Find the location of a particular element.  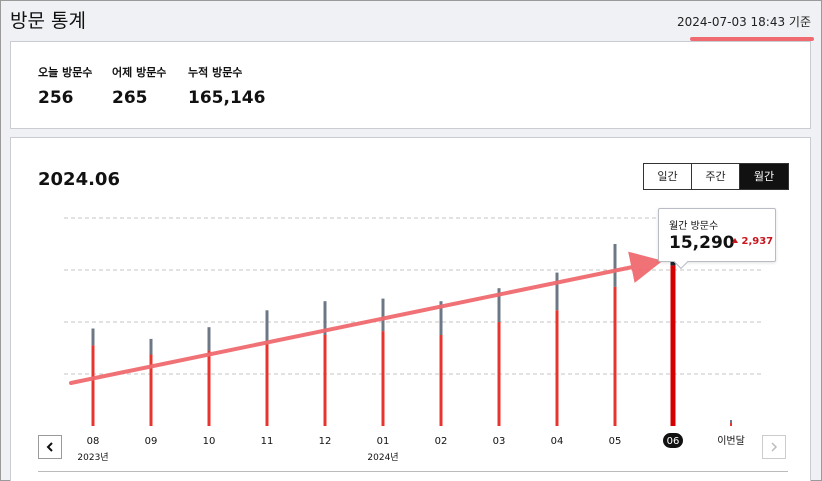

stat-value: 265 is located at coordinates (130, 98).